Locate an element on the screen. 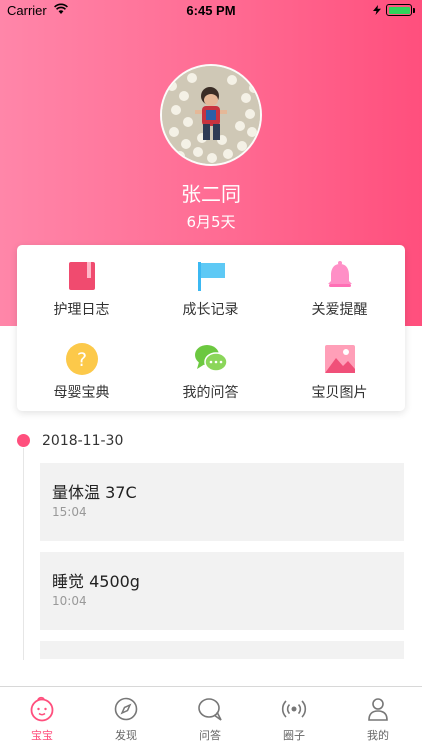 The width and height of the screenshot is (422, 750). baby-face-icon is located at coordinates (42, 709).